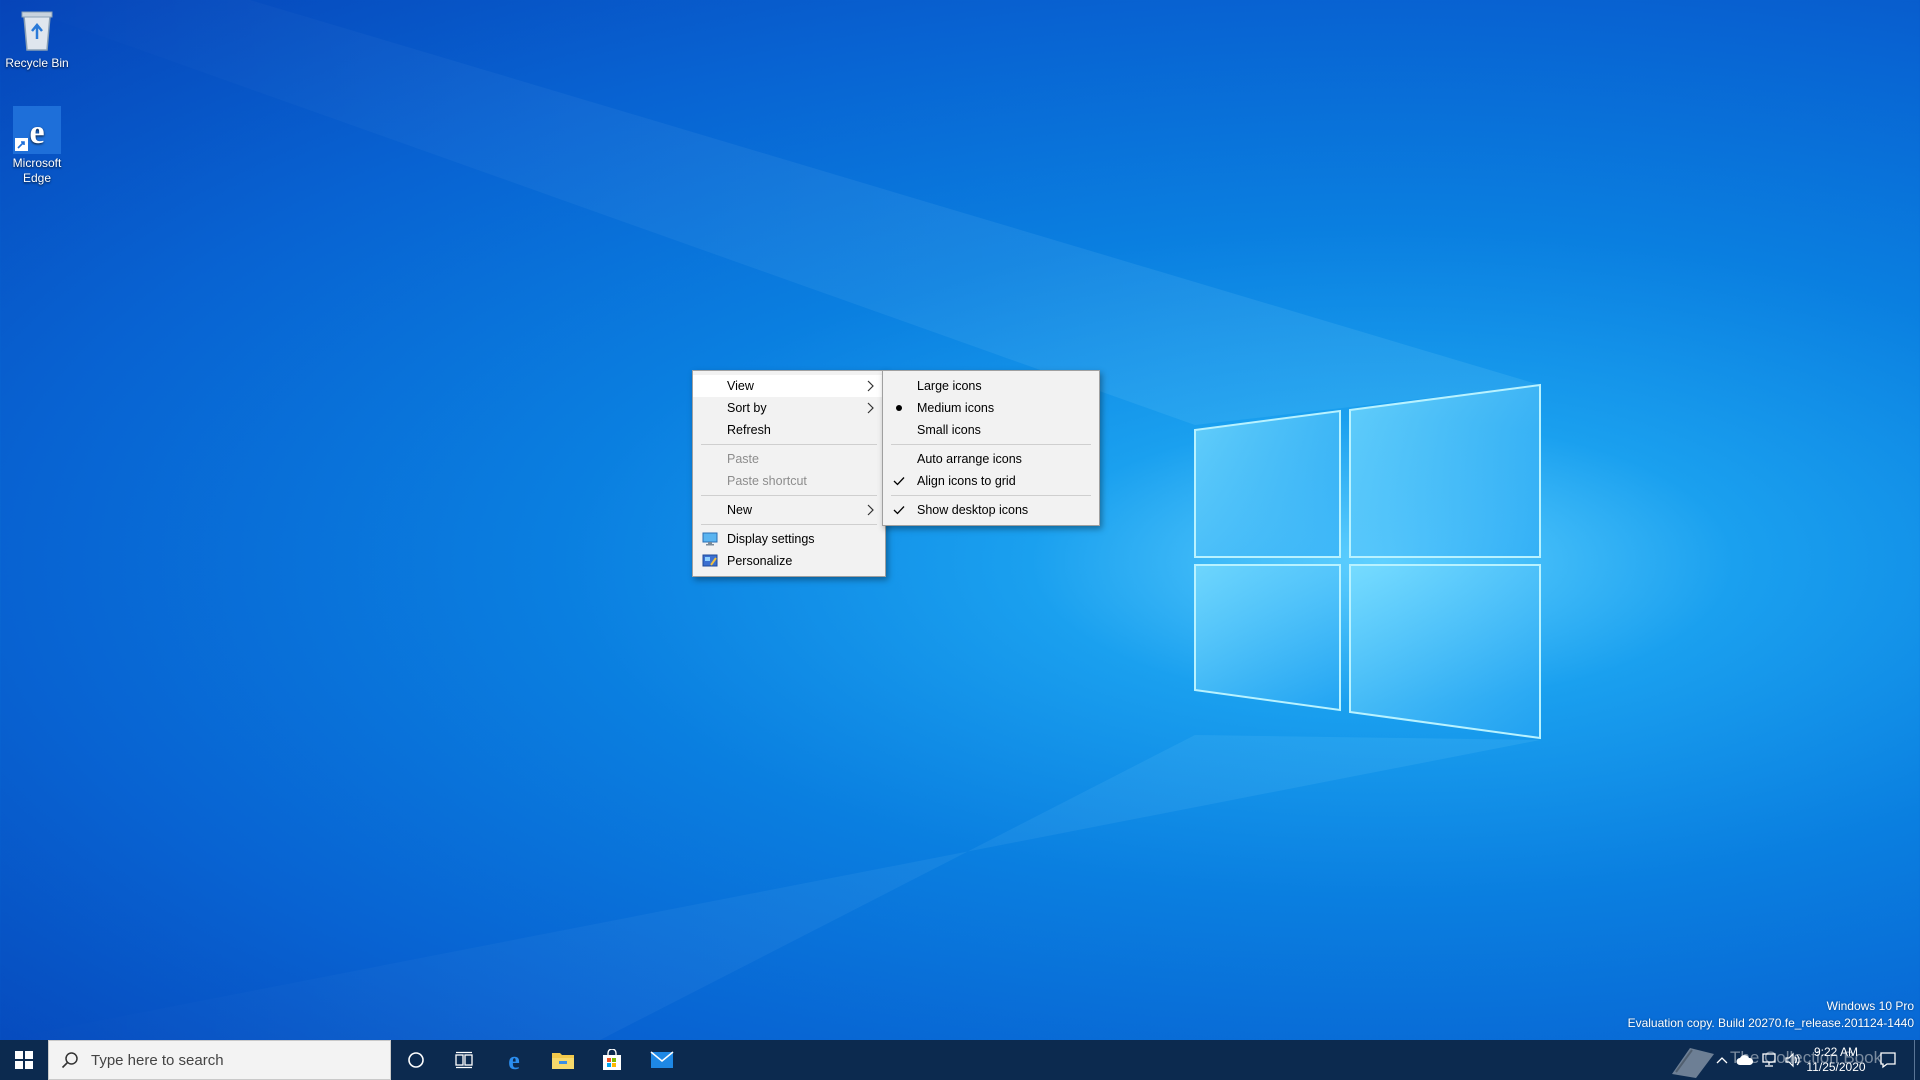 The width and height of the screenshot is (1920, 1080). I want to click on site-watermark-text: The Collection Book, so click(1806, 1057).